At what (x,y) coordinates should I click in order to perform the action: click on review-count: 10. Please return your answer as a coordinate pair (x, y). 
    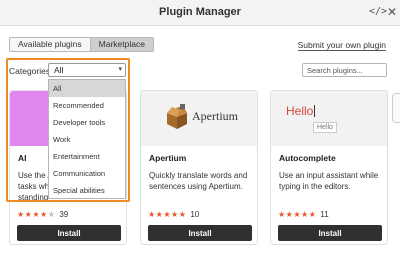
    Looking at the image, I should click on (195, 214).